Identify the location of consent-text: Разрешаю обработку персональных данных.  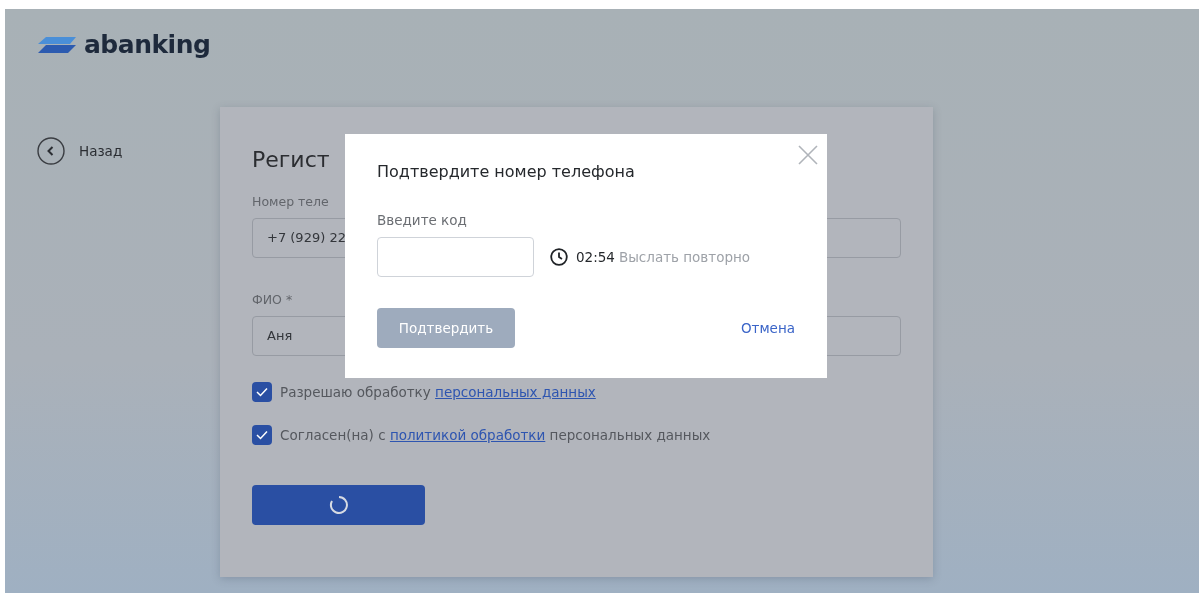
(438, 392).